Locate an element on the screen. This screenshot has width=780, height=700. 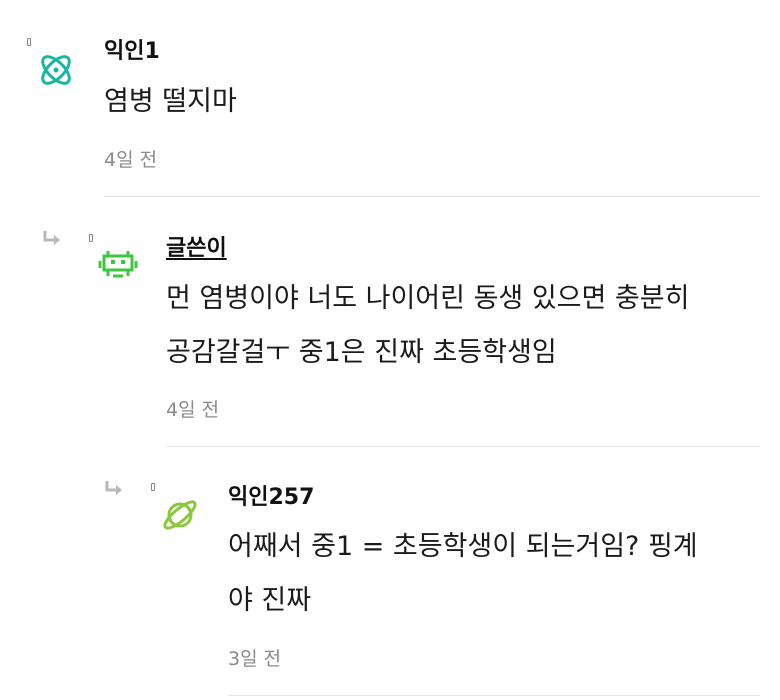
comment-author: 익인257 is located at coordinates (271, 495).